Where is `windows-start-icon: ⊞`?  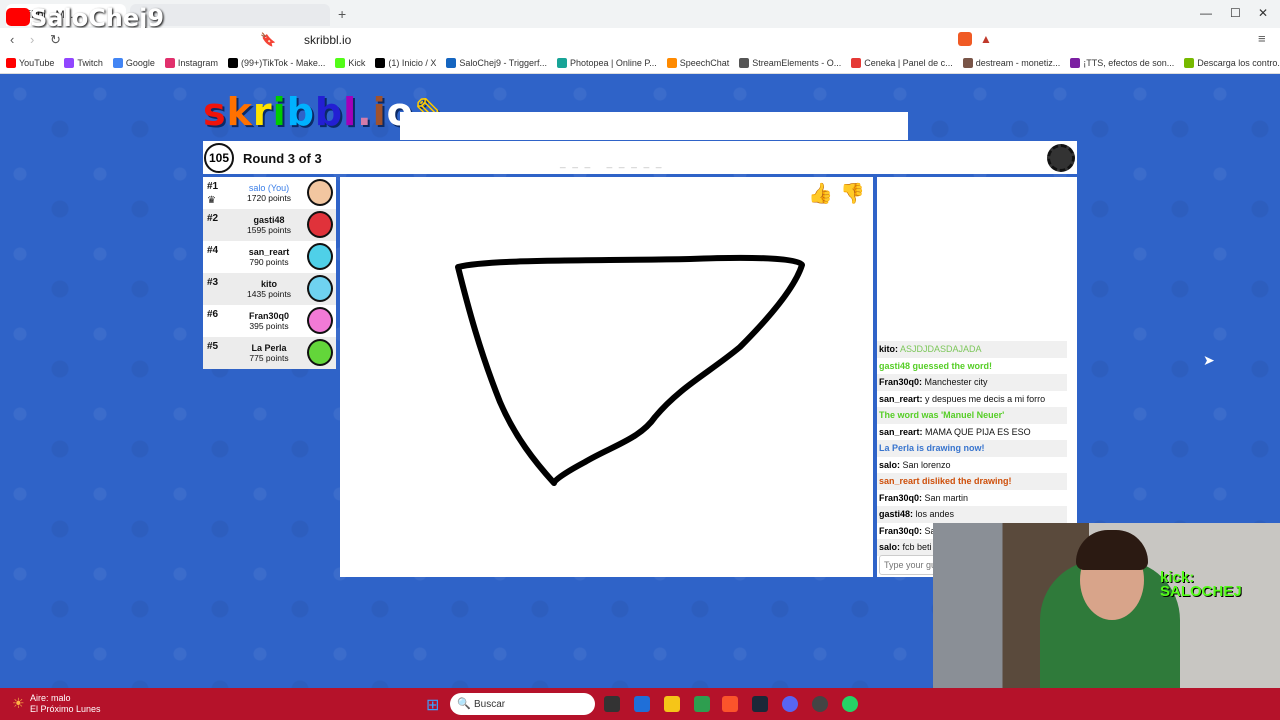
windows-start-icon: ⊞ is located at coordinates (432, 705).